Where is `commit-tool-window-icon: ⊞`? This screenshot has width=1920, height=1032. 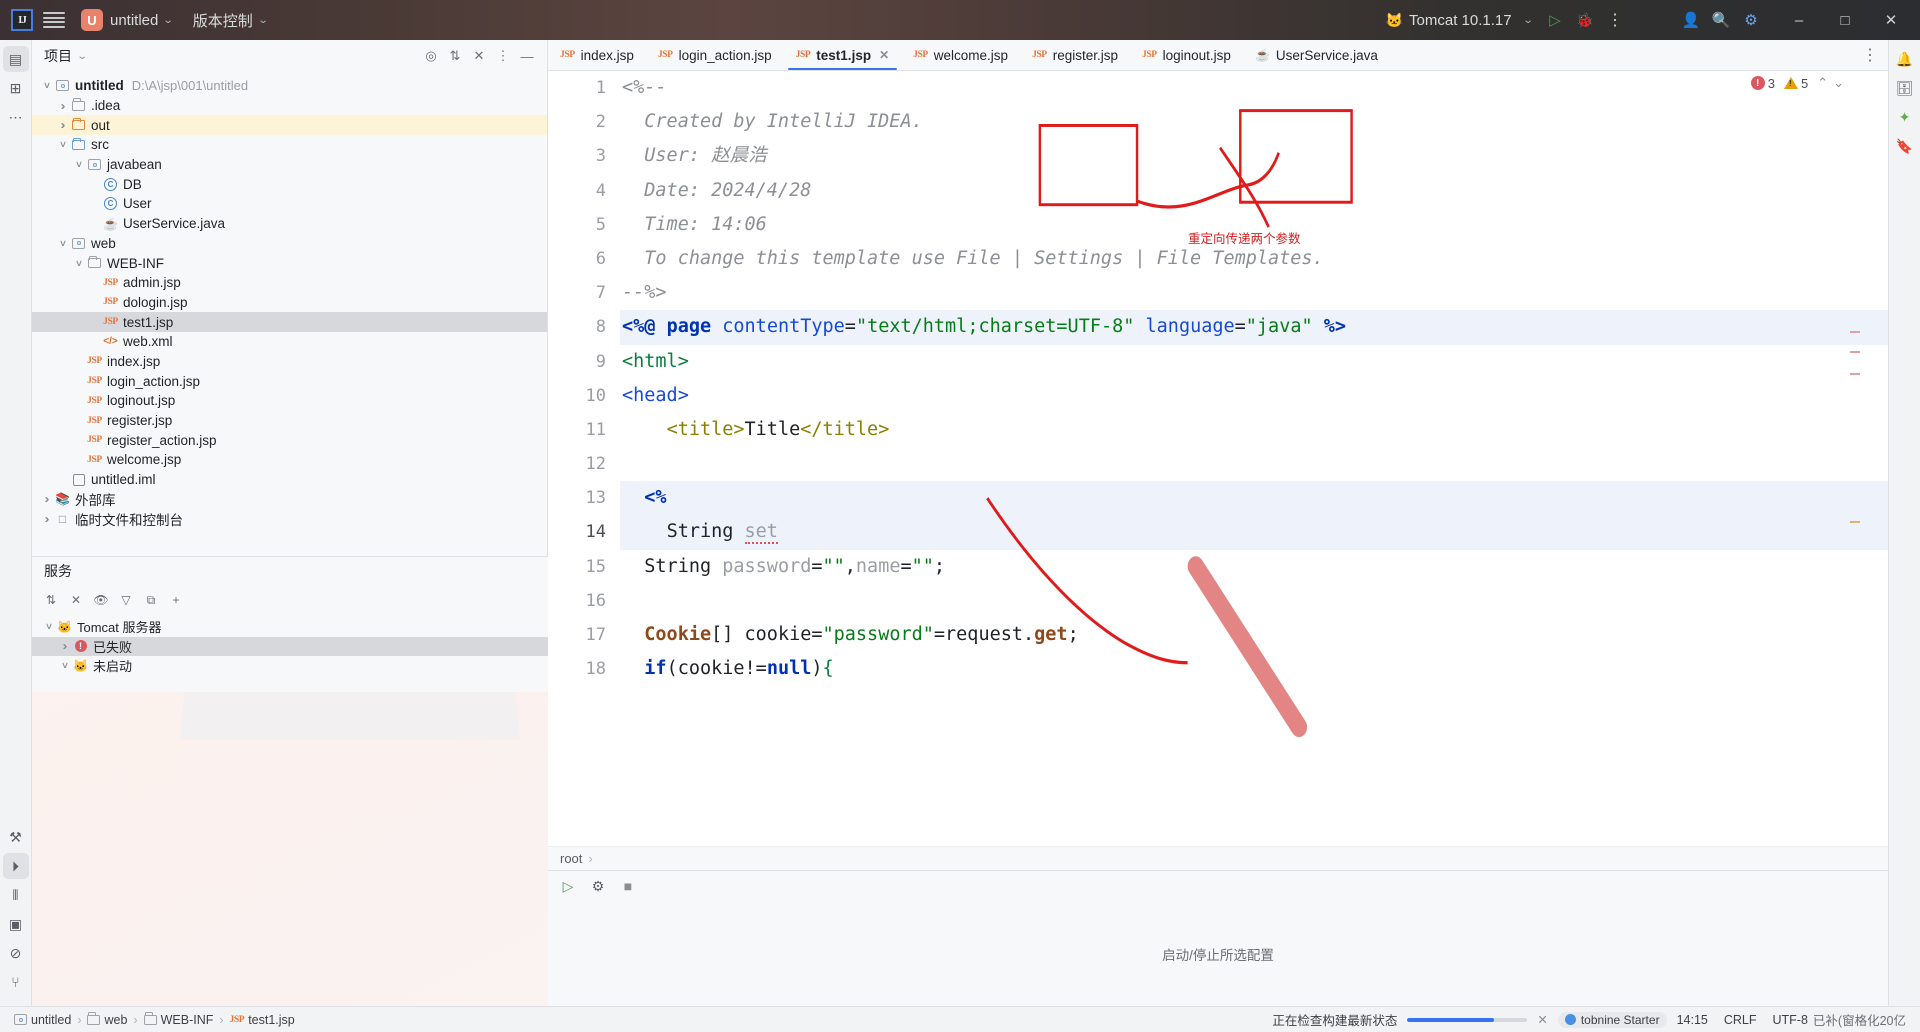
commit-tool-window-icon: ⊞ is located at coordinates (16, 88).